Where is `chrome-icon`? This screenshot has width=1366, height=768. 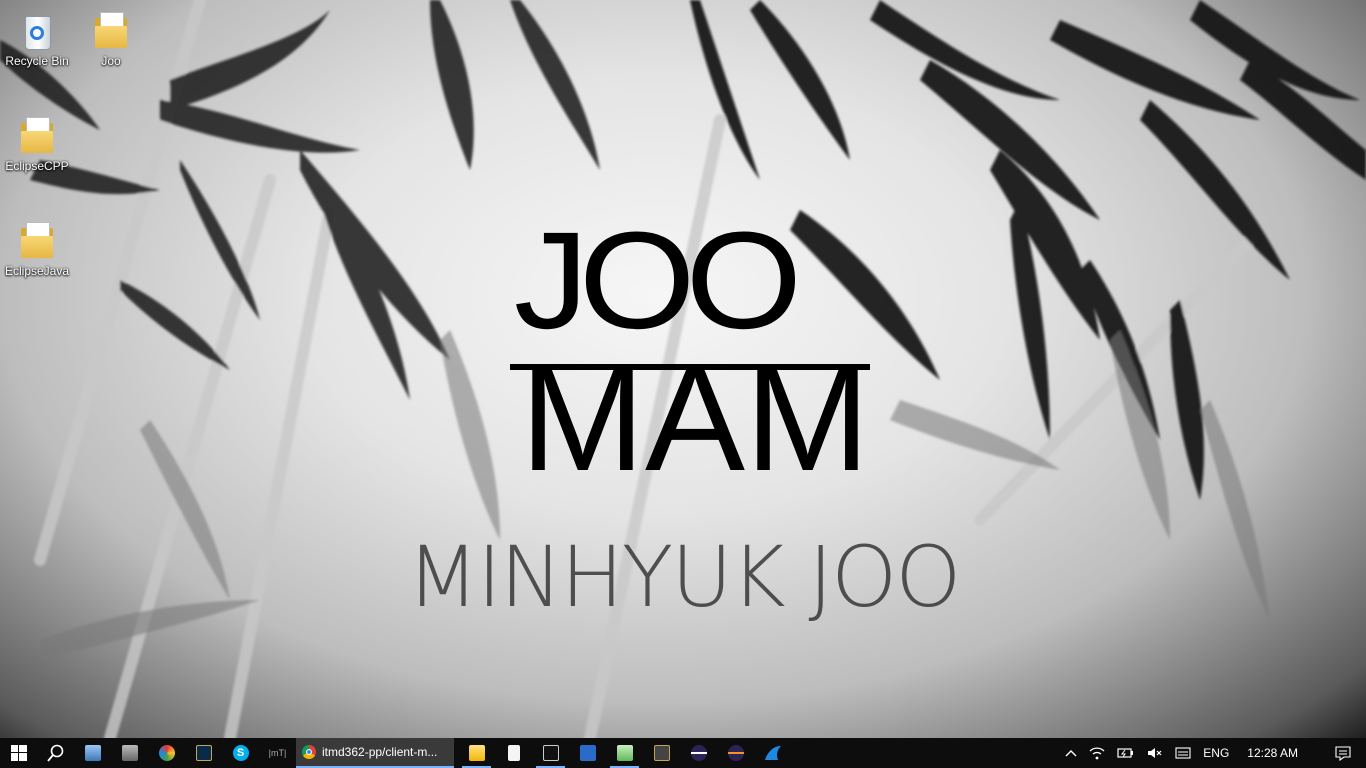
chrome-icon is located at coordinates (309, 752).